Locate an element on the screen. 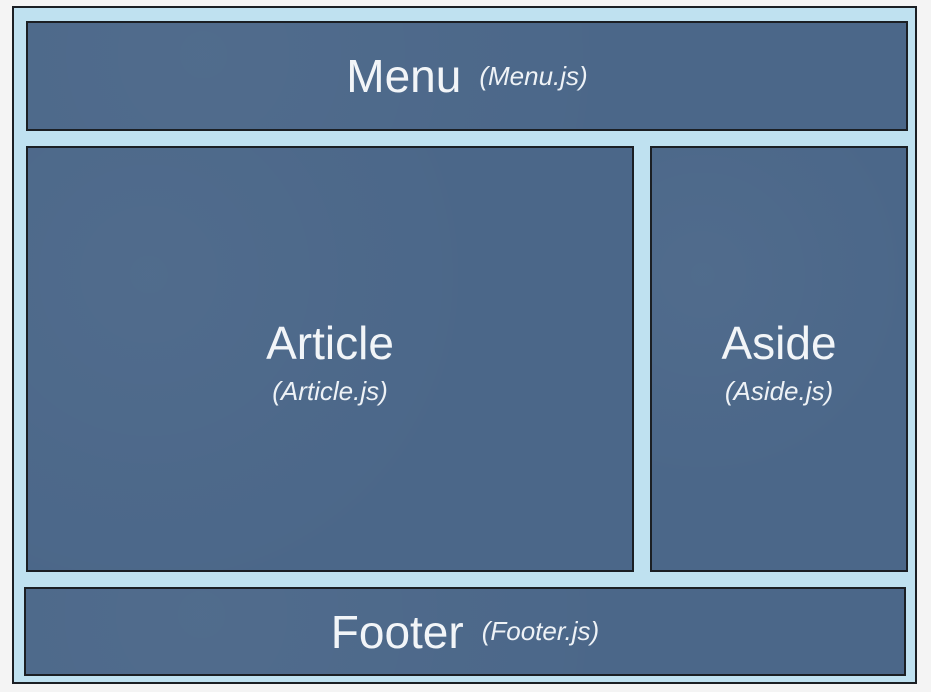  article-file: (Article.js) is located at coordinates (330, 390).